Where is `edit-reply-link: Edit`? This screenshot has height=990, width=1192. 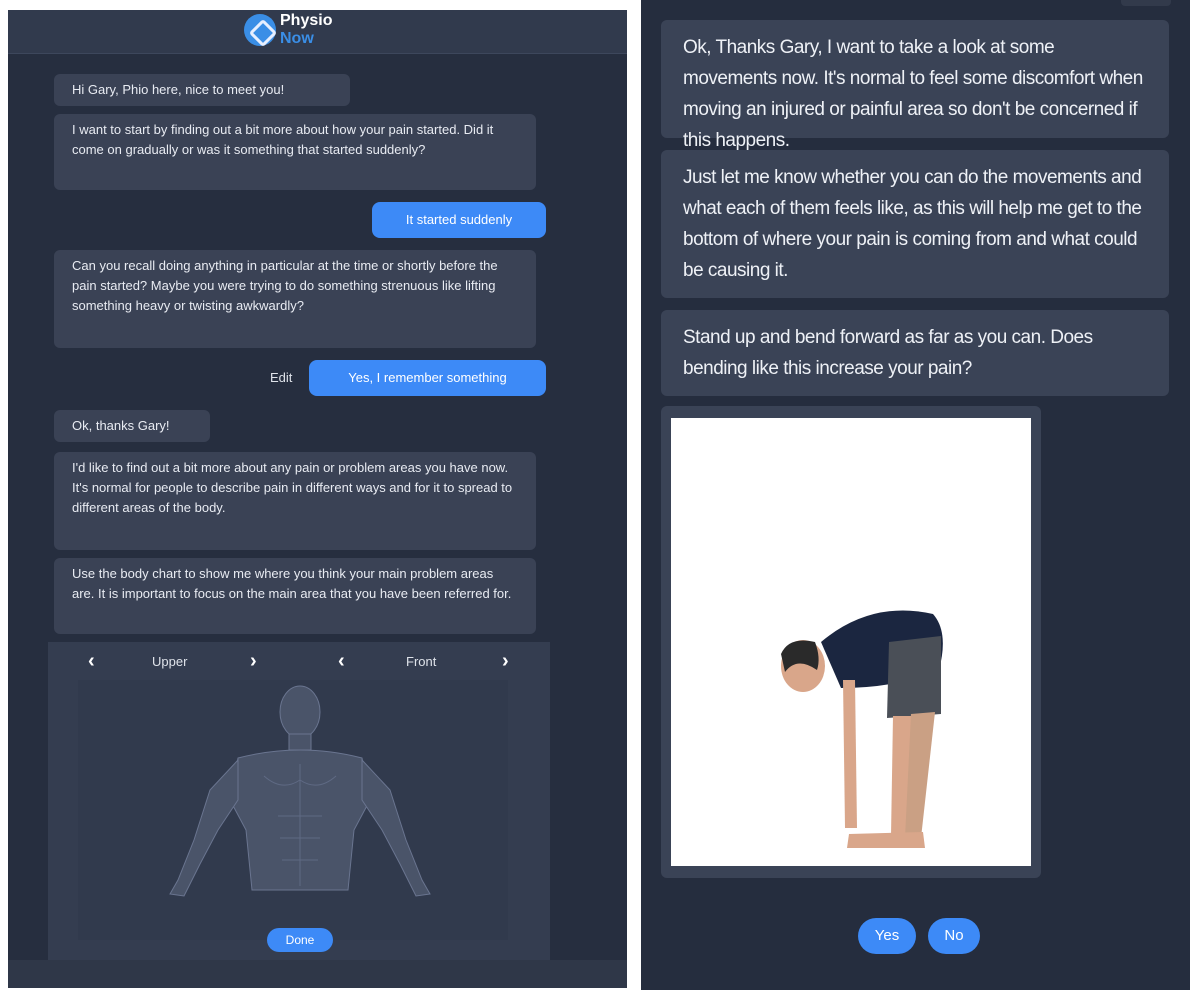 edit-reply-link: Edit is located at coordinates (281, 377).